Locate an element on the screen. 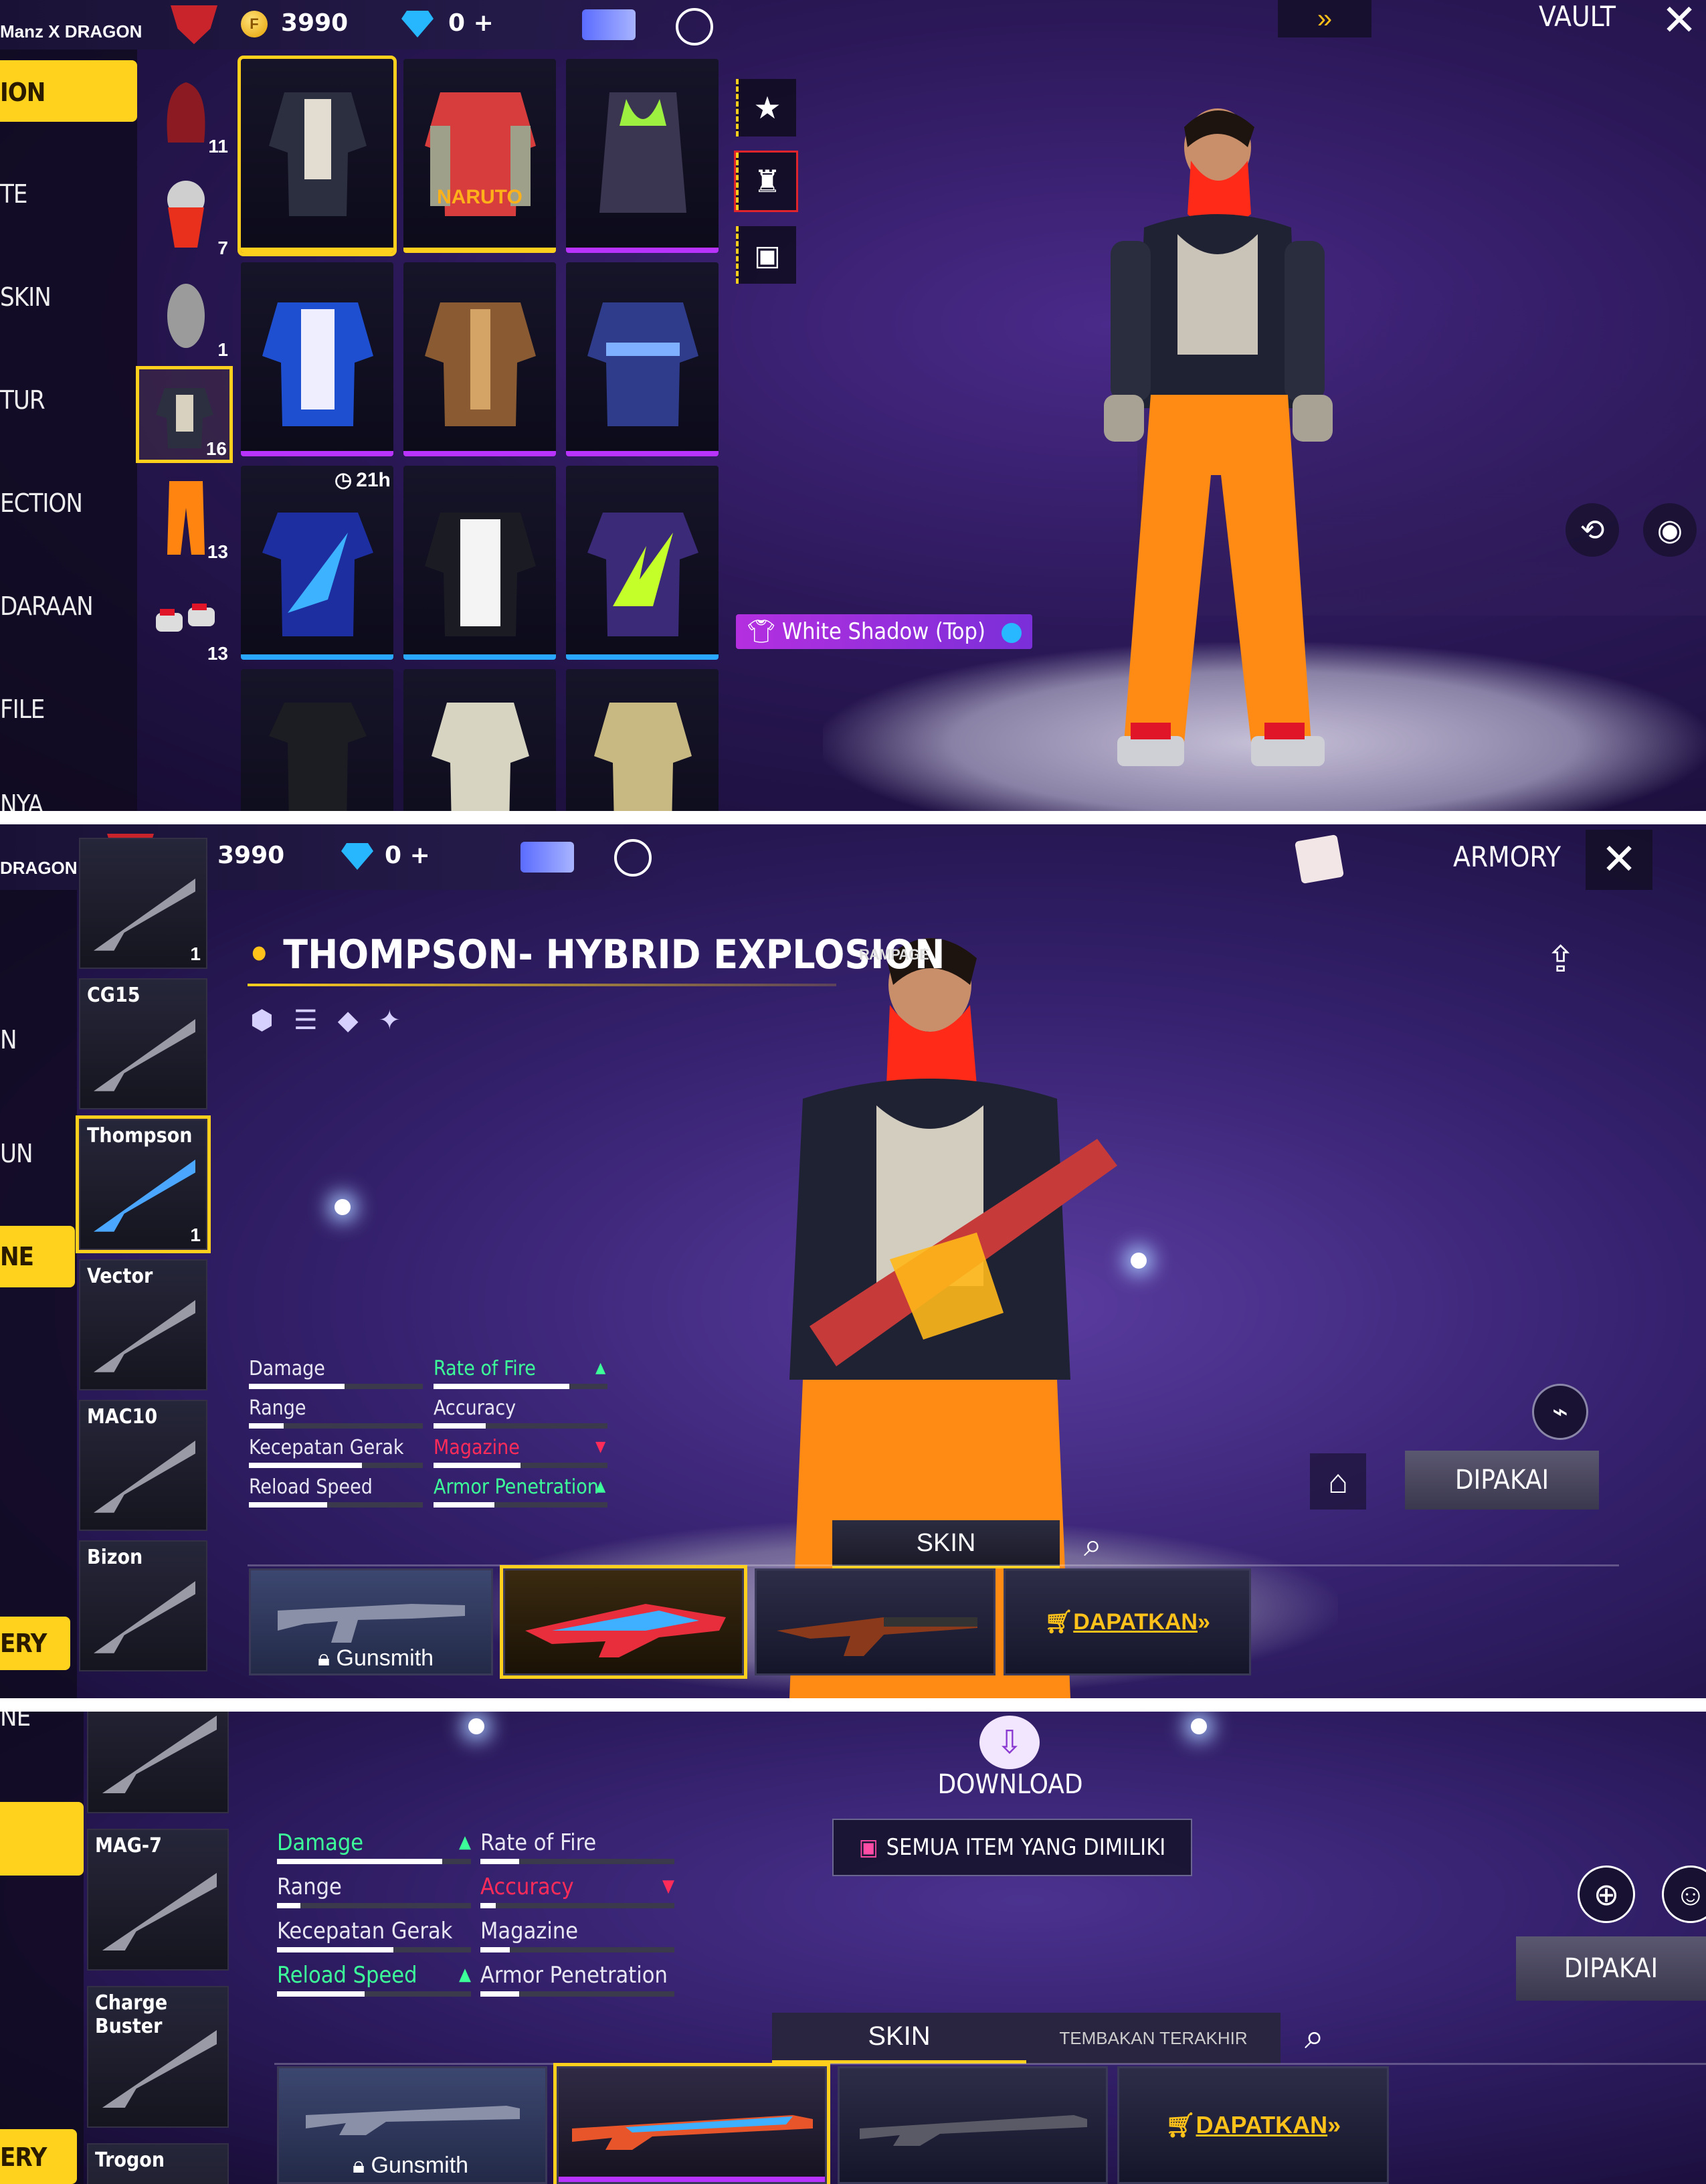  favorite-button: ★ is located at coordinates (766, 107).